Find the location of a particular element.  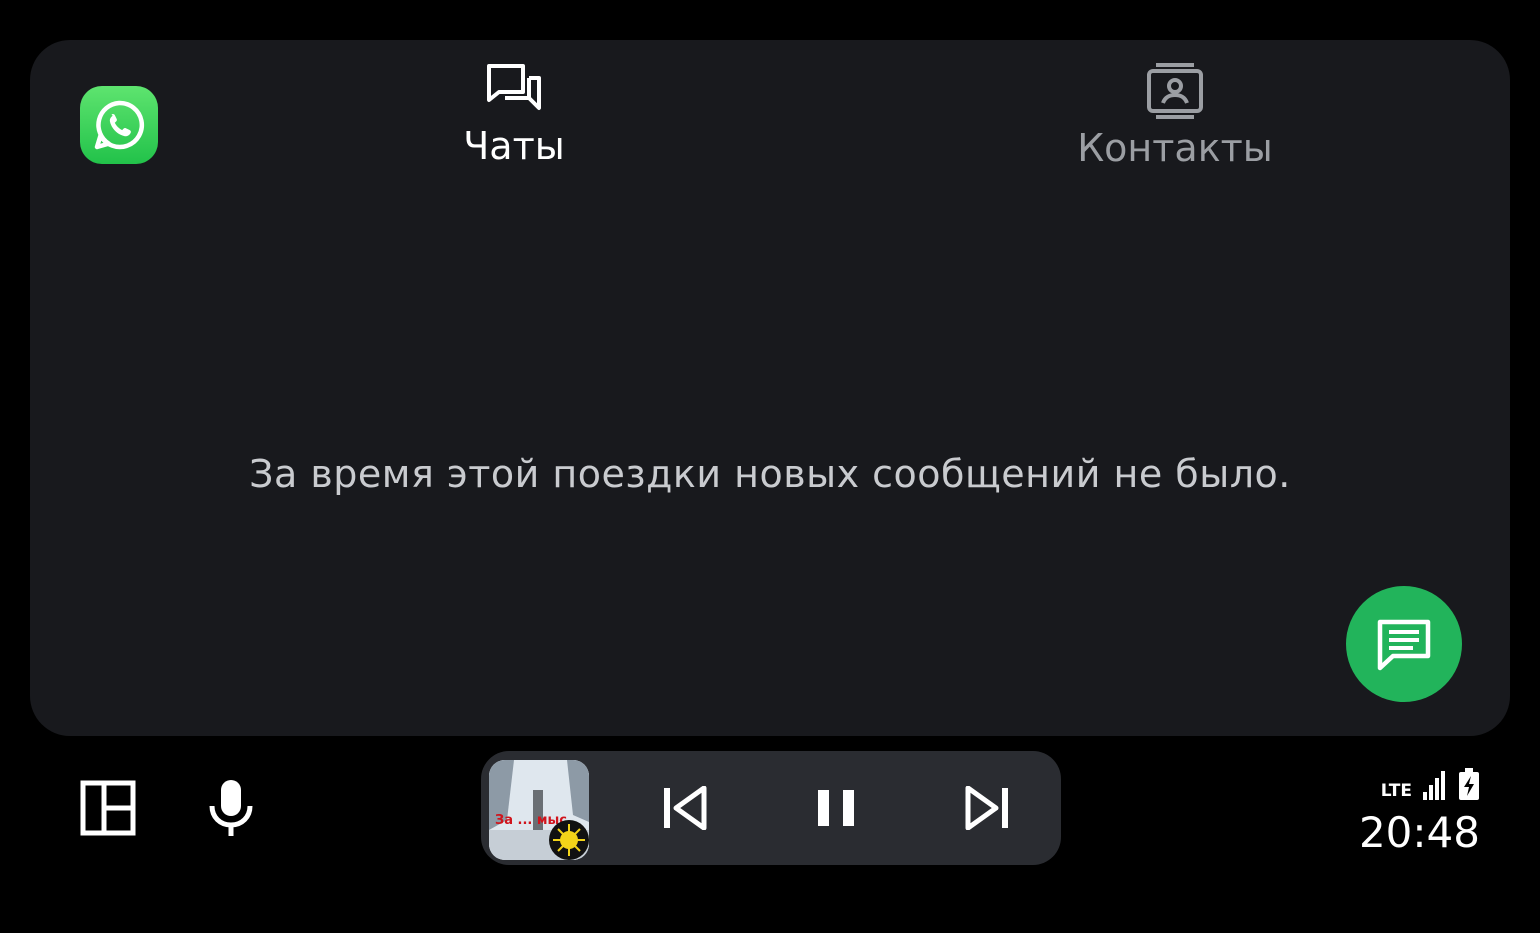

status-icons: LTE is located at coordinates (1430, 784).